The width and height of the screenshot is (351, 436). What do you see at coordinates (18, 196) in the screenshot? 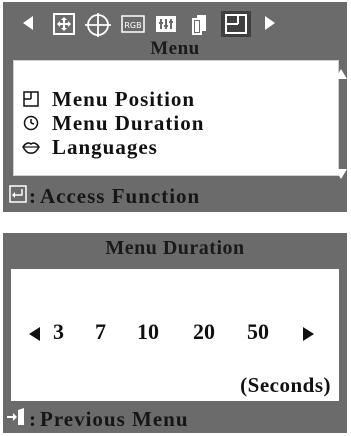
I see `enter-icon` at bounding box center [18, 196].